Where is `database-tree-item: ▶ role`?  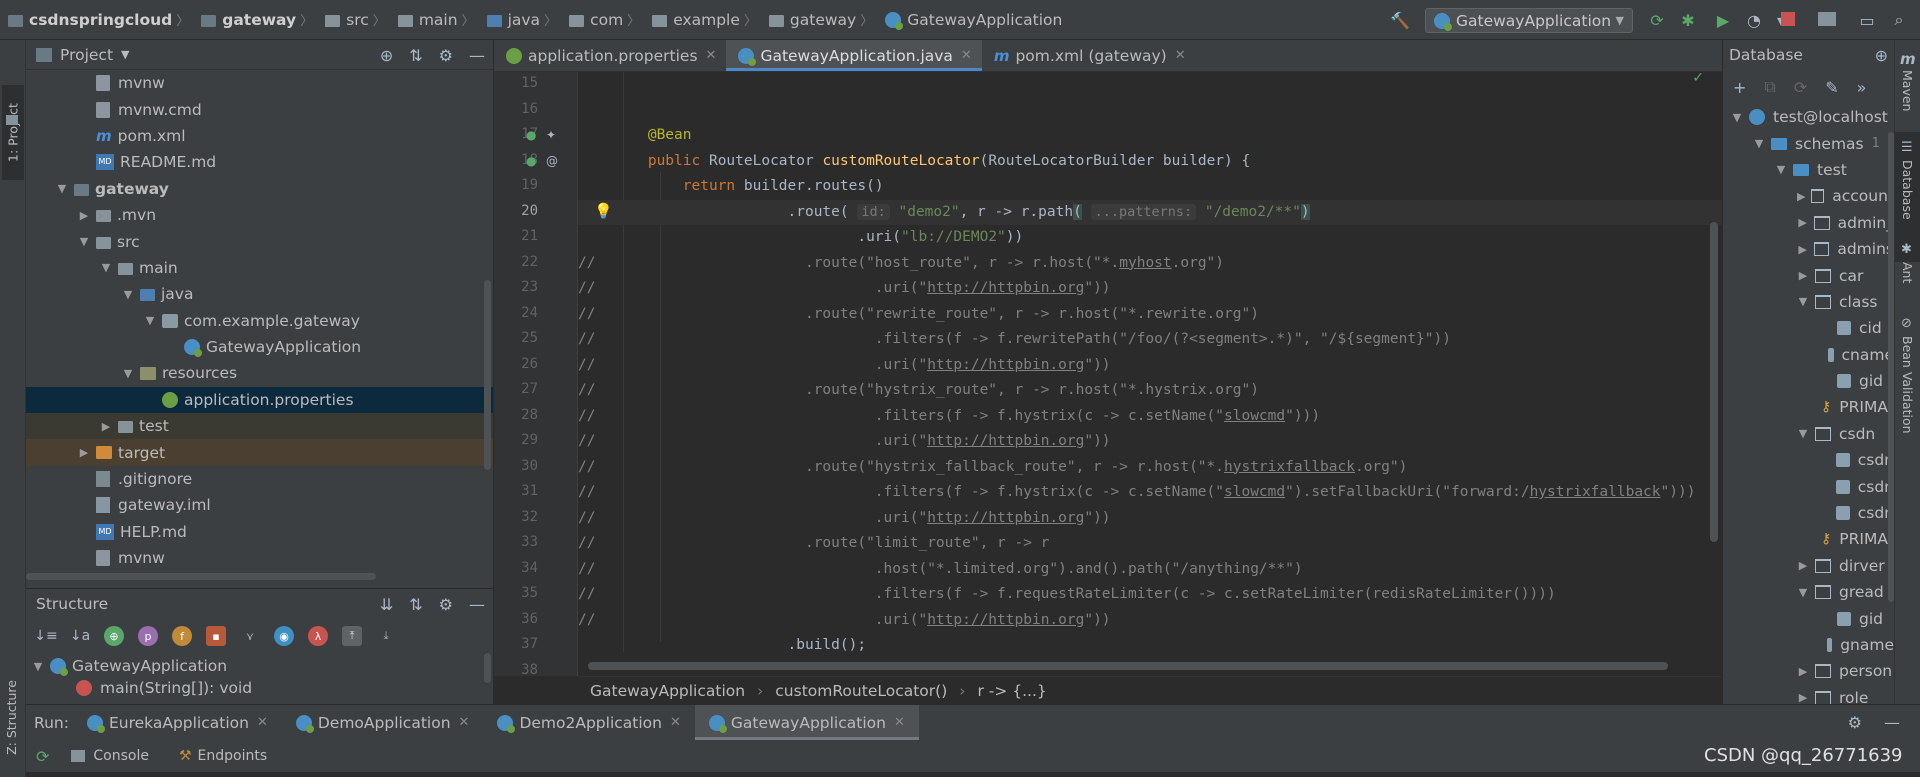 database-tree-item: ▶ role is located at coordinates (1808, 694).